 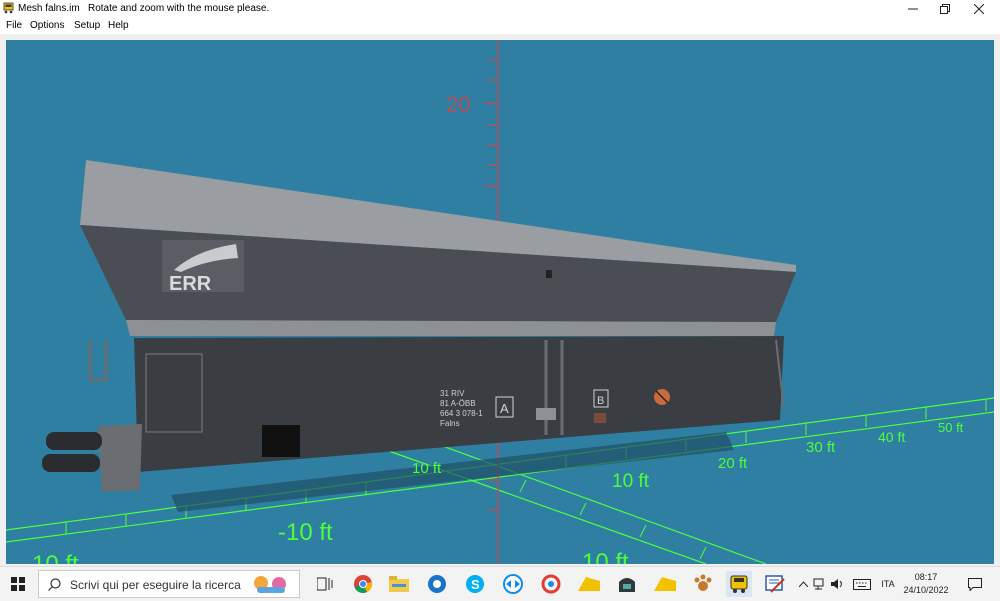 I want to click on wagon-mark-2: 81 A-ÖBB, so click(x=458, y=403).